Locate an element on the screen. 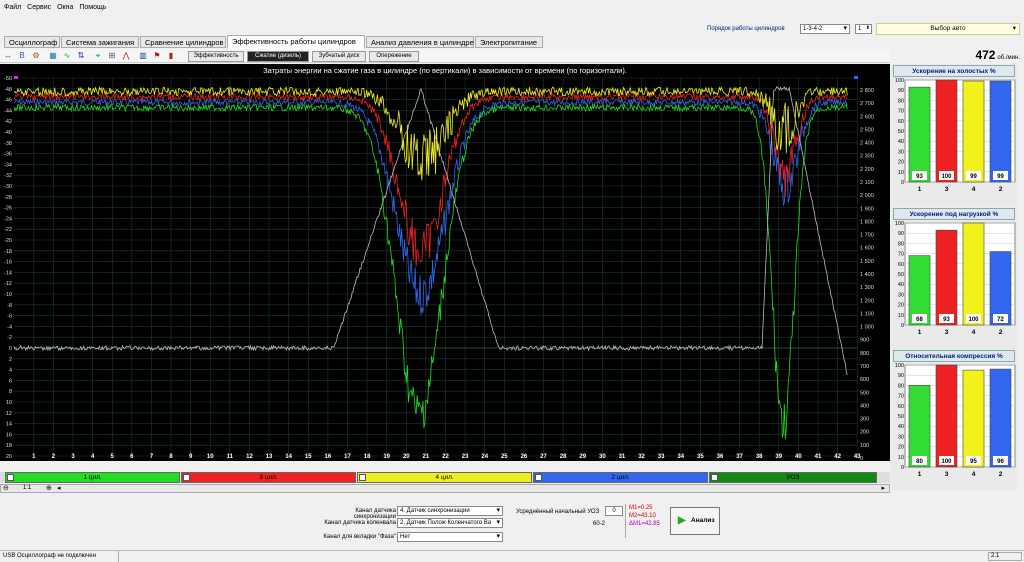  tab-oscilloscope: Осциллограф is located at coordinates (32, 42).